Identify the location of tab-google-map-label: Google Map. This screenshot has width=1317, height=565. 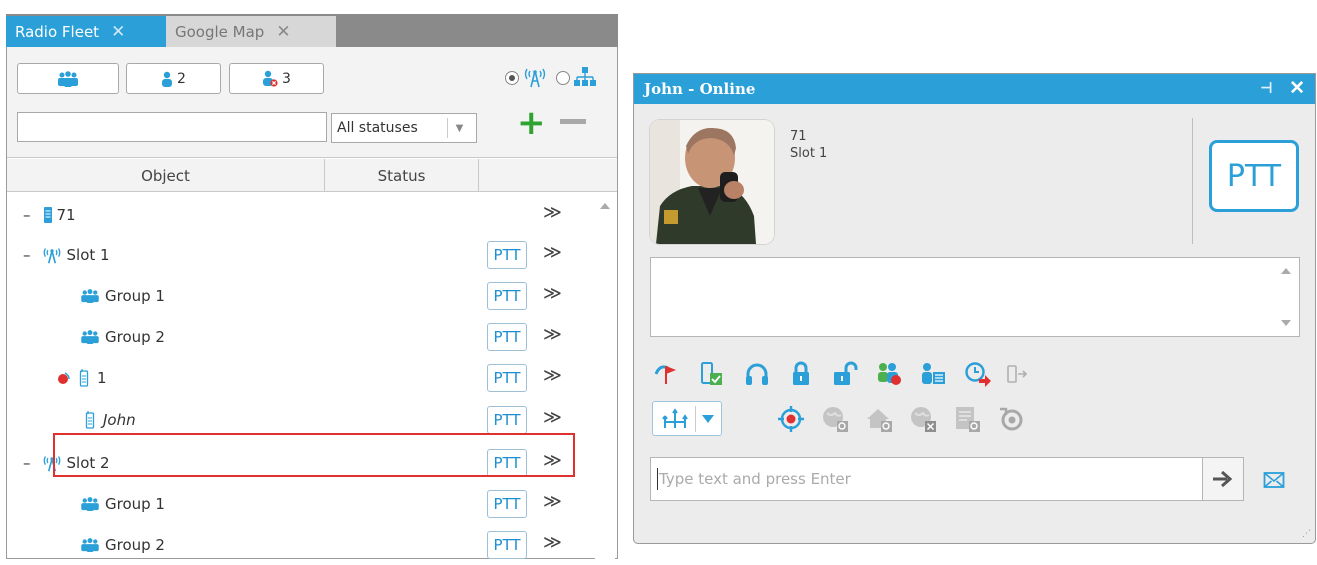
(220, 31).